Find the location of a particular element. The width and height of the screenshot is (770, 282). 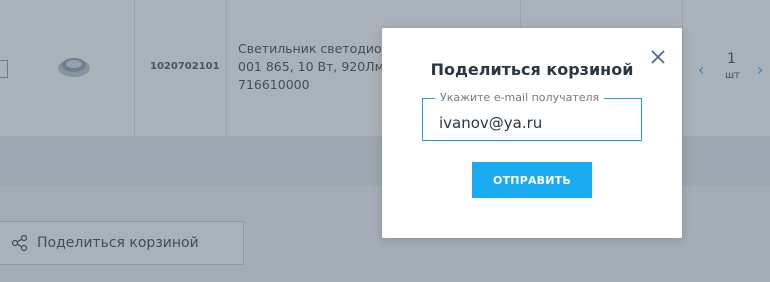

email-input is located at coordinates (532, 119).